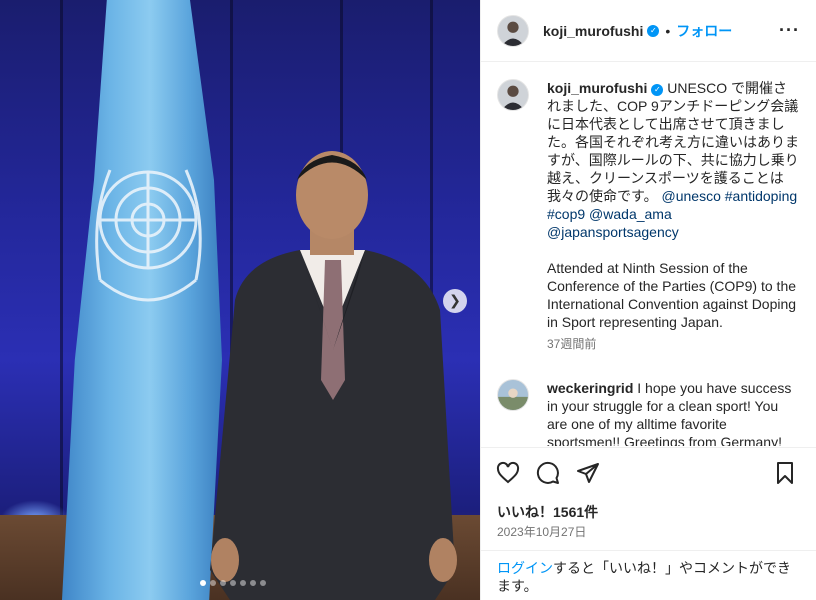  Describe the element at coordinates (630, 214) in the screenshot. I see `mention-wada-ama: @wada_ama` at that location.